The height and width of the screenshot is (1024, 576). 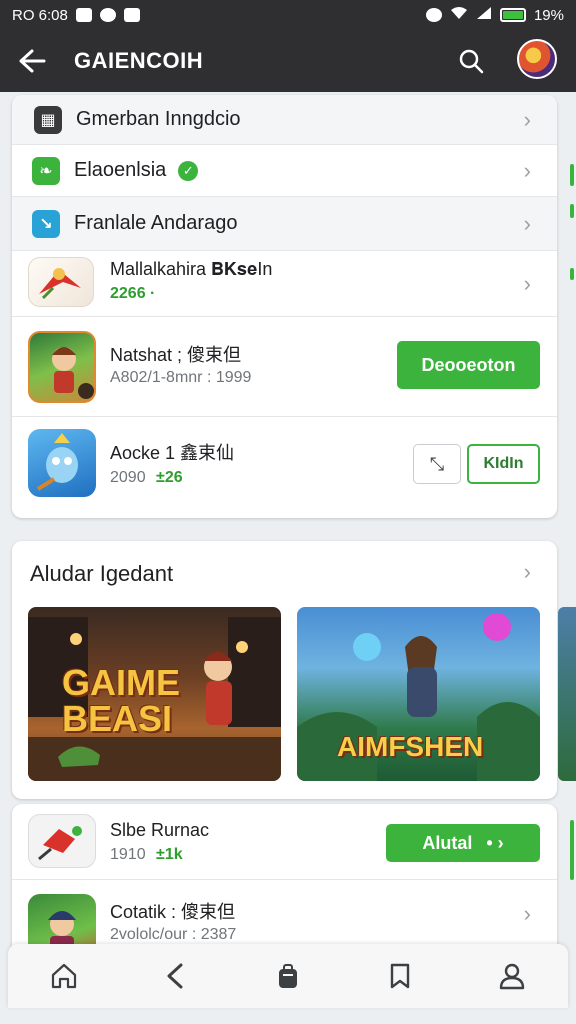 What do you see at coordinates (160, 830) in the screenshot?
I see `app-title: Slbe Rurnac` at bounding box center [160, 830].